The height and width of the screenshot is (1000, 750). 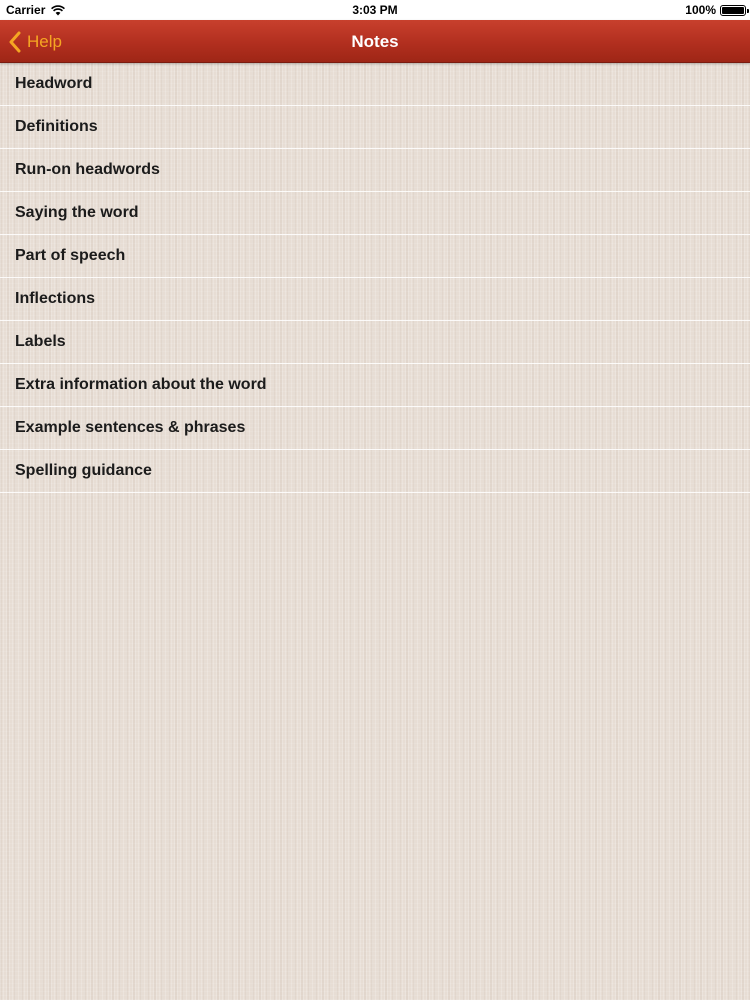 What do you see at coordinates (375, 299) in the screenshot?
I see `list-item-inflections: Inflections` at bounding box center [375, 299].